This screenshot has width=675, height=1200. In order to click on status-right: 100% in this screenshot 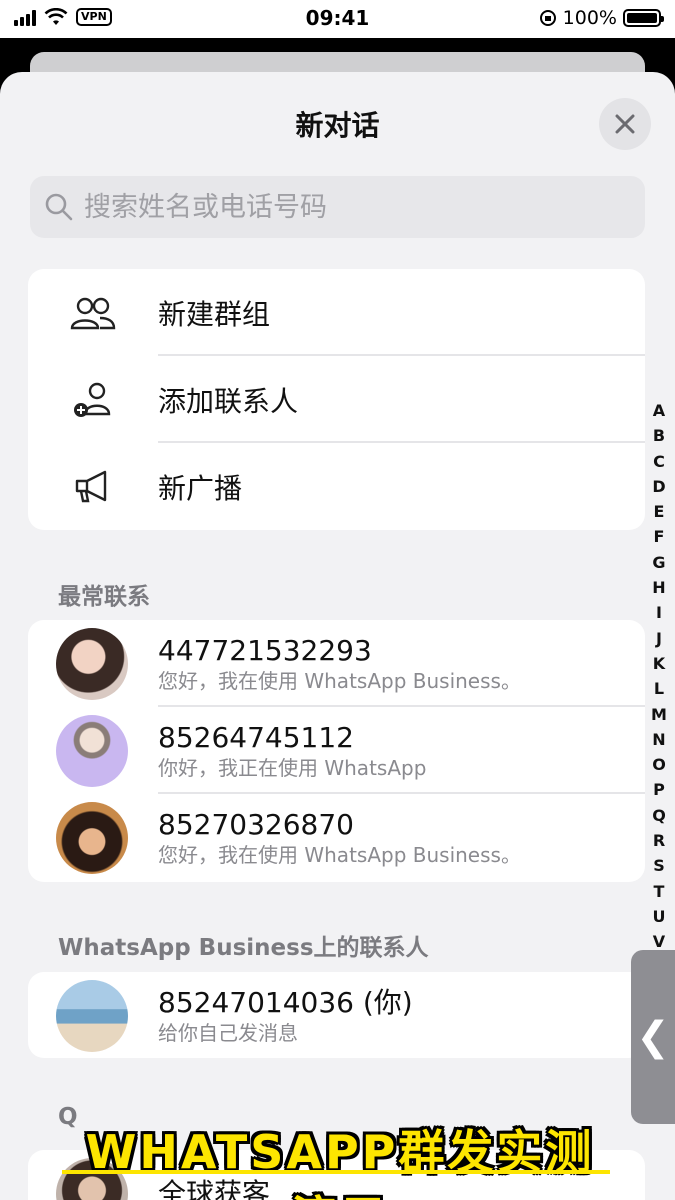, I will do `click(601, 18)`.